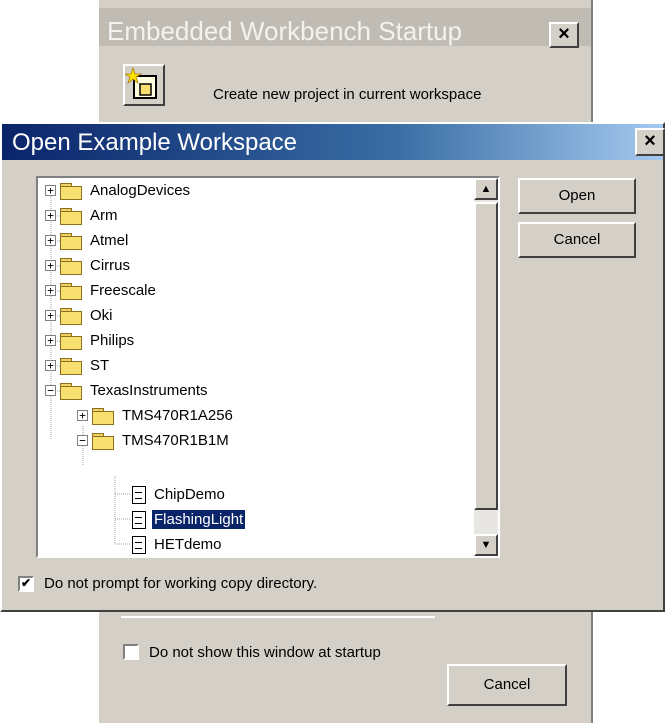  I want to click on tree-item-tms470r1a256: + TMS470R1A256, so click(156, 415).